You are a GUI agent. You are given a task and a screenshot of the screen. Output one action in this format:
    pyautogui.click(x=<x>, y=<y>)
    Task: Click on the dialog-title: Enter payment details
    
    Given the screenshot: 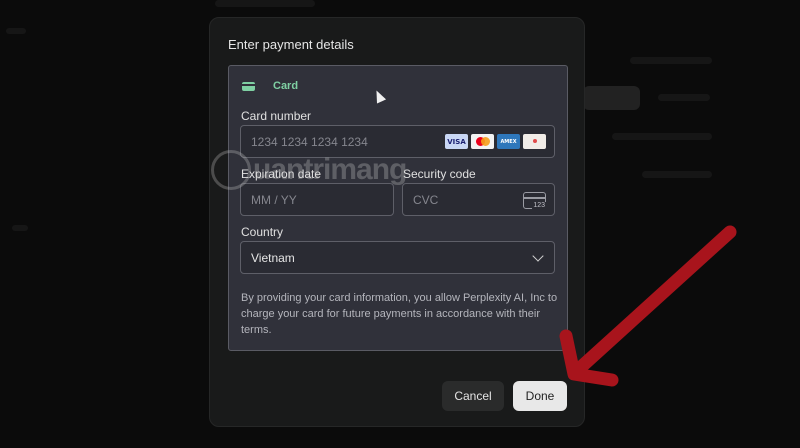 What is the action you would take?
    pyautogui.click(x=291, y=44)
    